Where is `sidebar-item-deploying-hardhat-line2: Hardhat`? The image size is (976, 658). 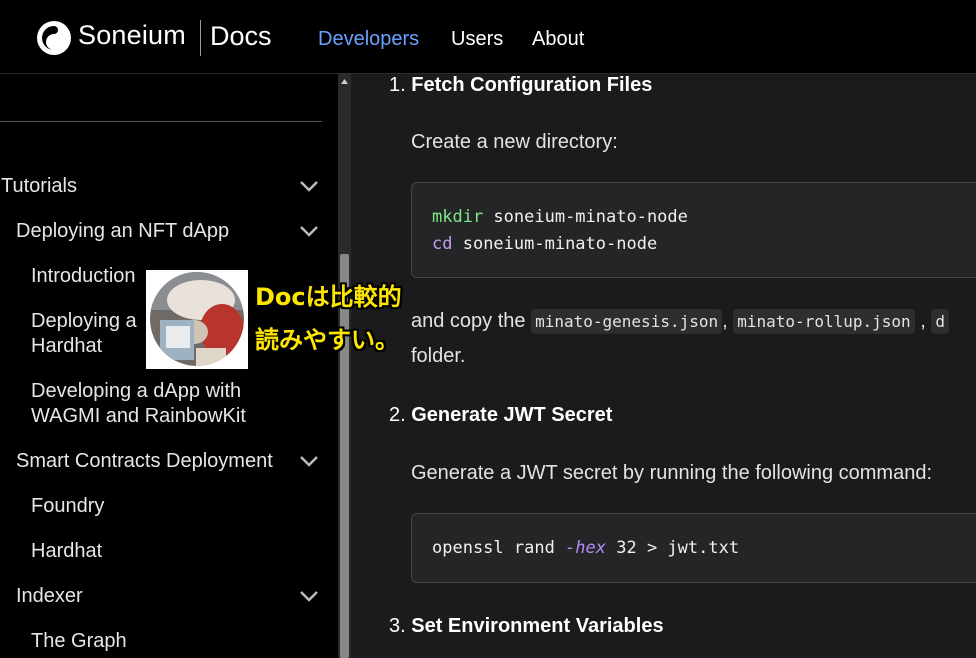 sidebar-item-deploying-hardhat-line2: Hardhat is located at coordinates (66, 346).